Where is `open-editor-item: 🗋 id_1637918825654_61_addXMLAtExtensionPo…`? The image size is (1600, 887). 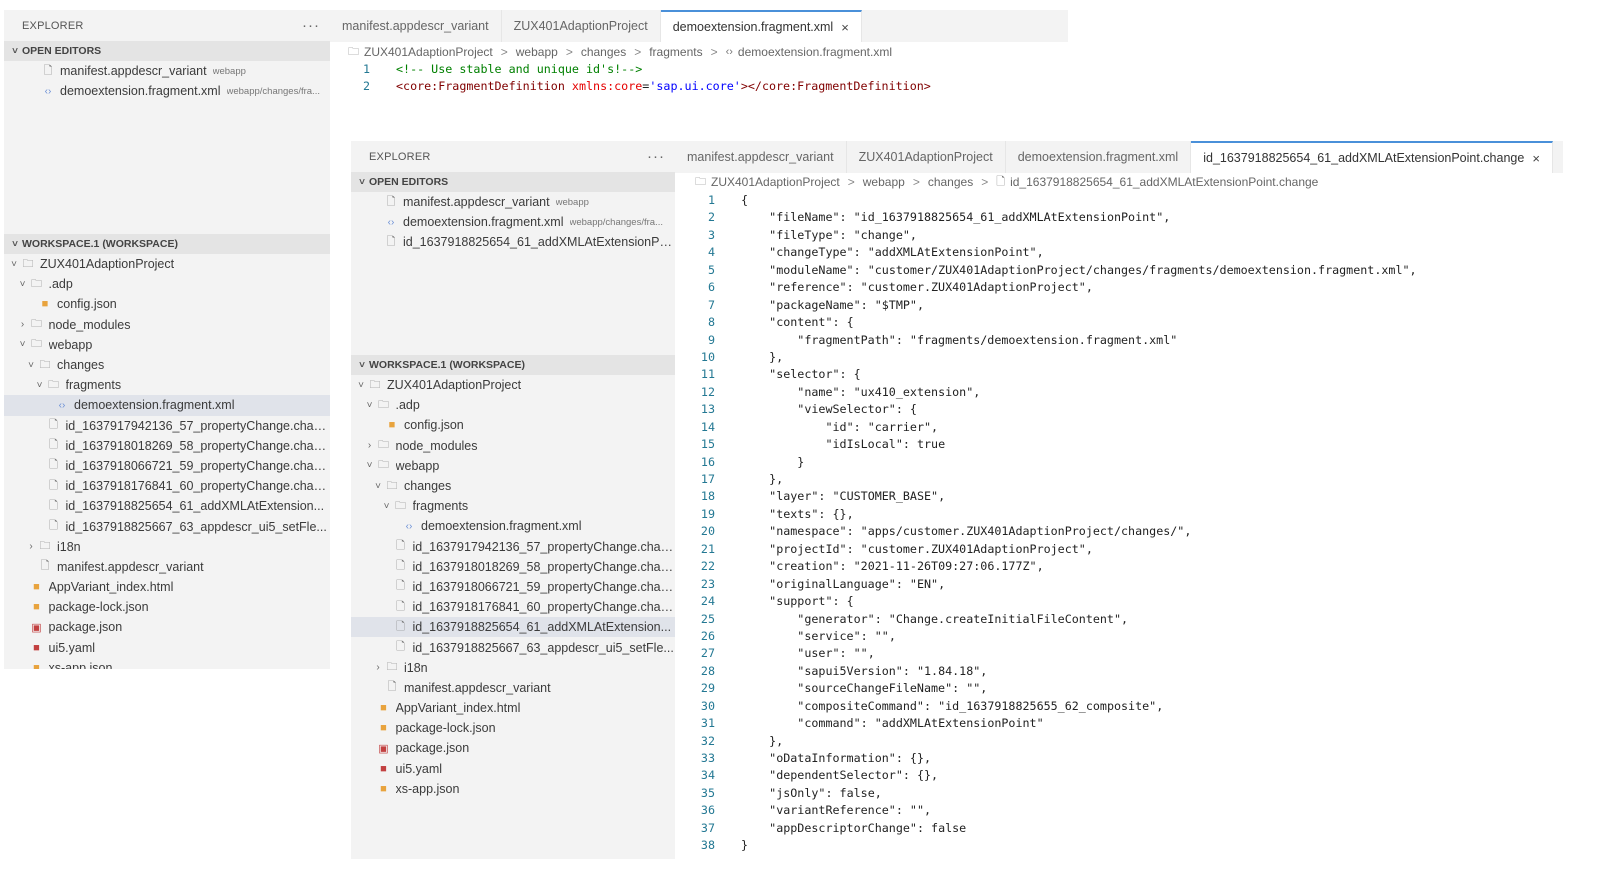 open-editor-item: 🗋 id_1637918825654_61_addXMLAtExtensionPo… is located at coordinates (513, 242).